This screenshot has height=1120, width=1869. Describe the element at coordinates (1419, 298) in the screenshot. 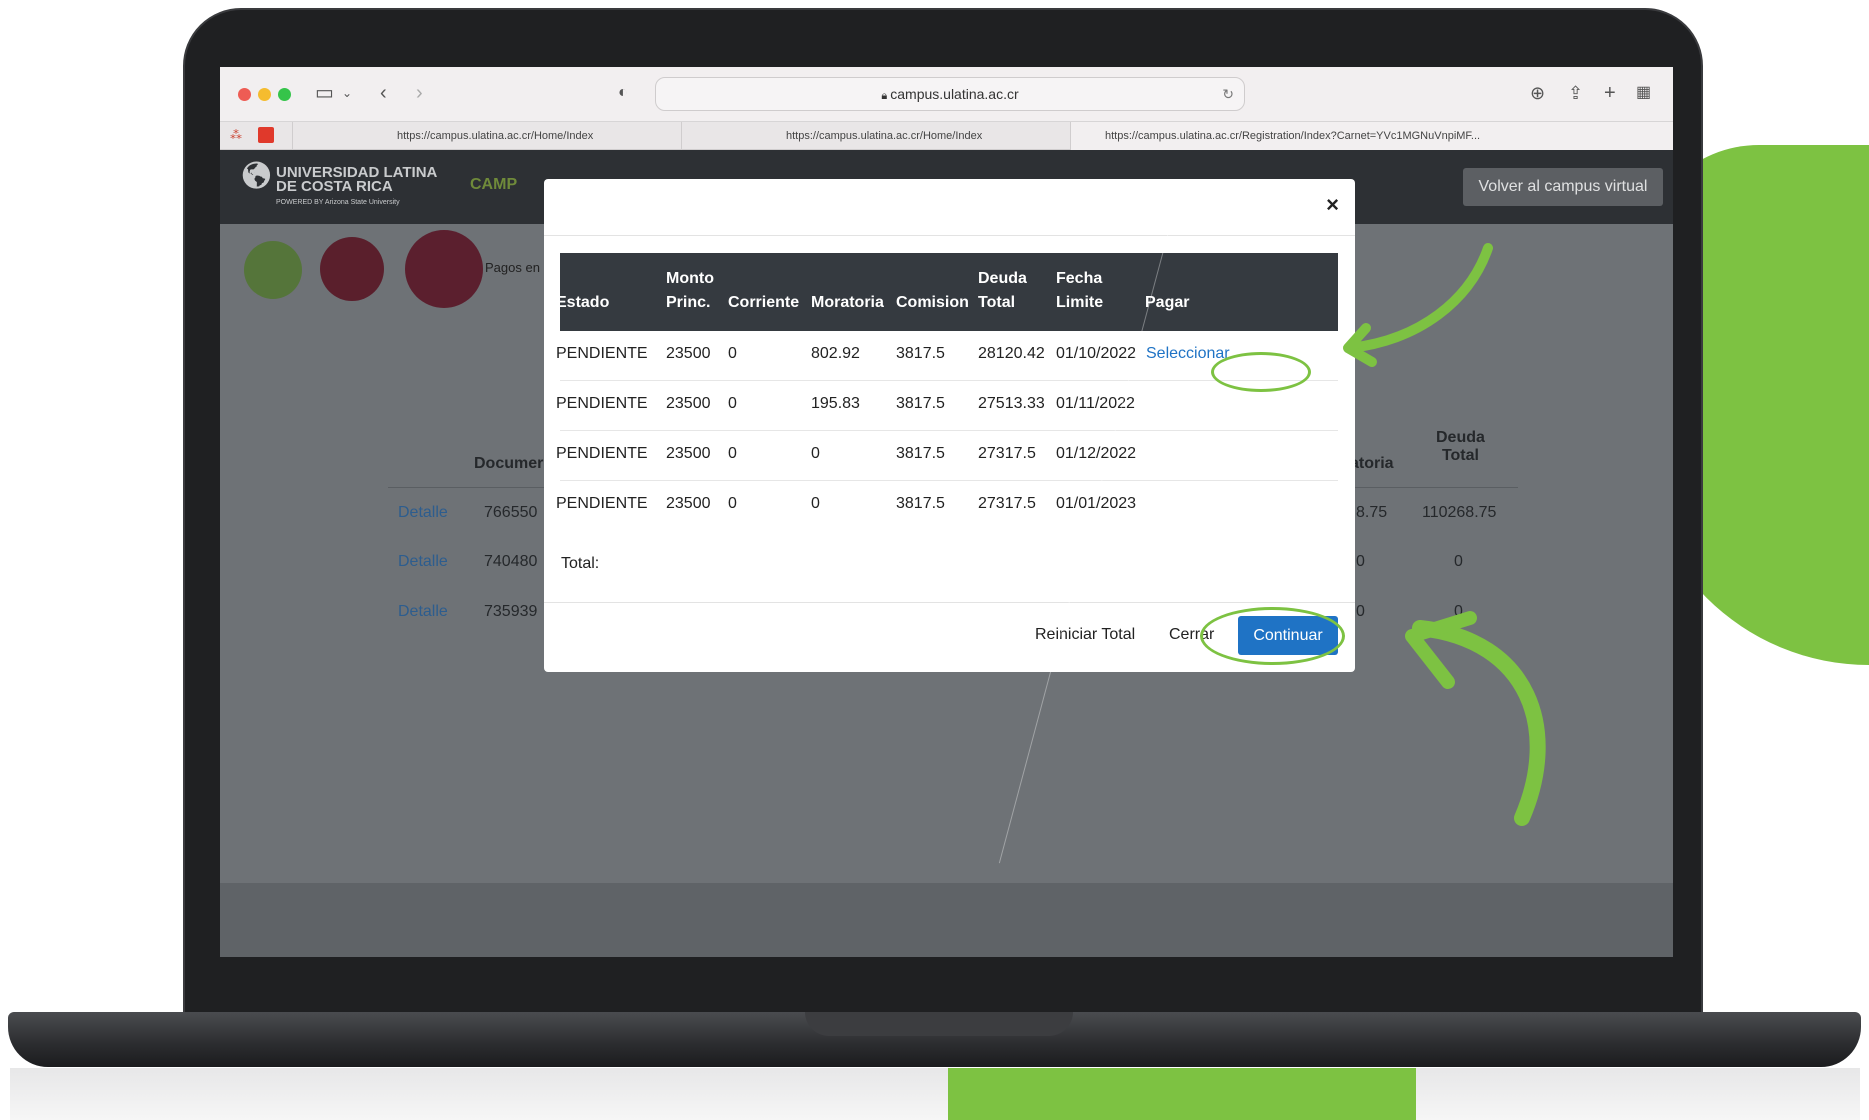

I see `arrow-to-seleccionar` at that location.